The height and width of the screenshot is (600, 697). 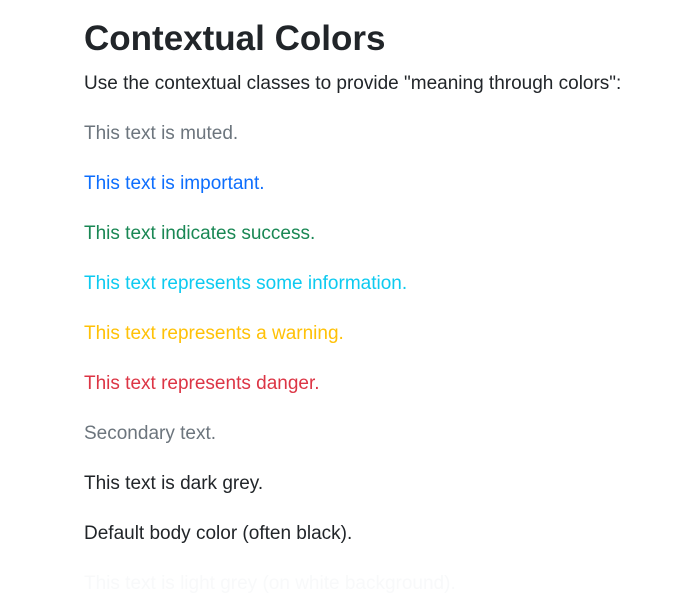 What do you see at coordinates (161, 133) in the screenshot?
I see `text-muted: This text is muted.` at bounding box center [161, 133].